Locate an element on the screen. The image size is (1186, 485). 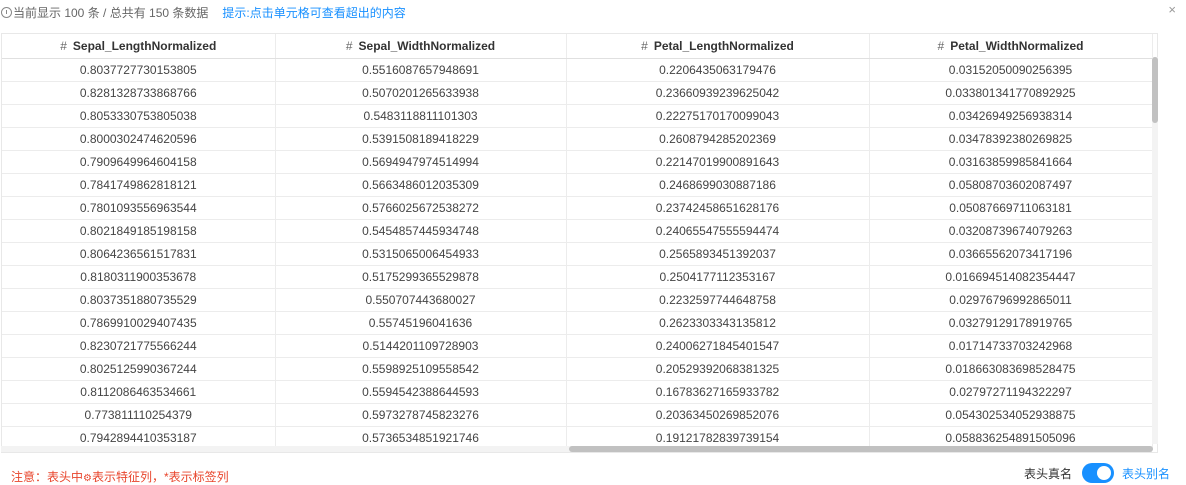
table-cell: 0.8112086463534661 is located at coordinates (139, 392).